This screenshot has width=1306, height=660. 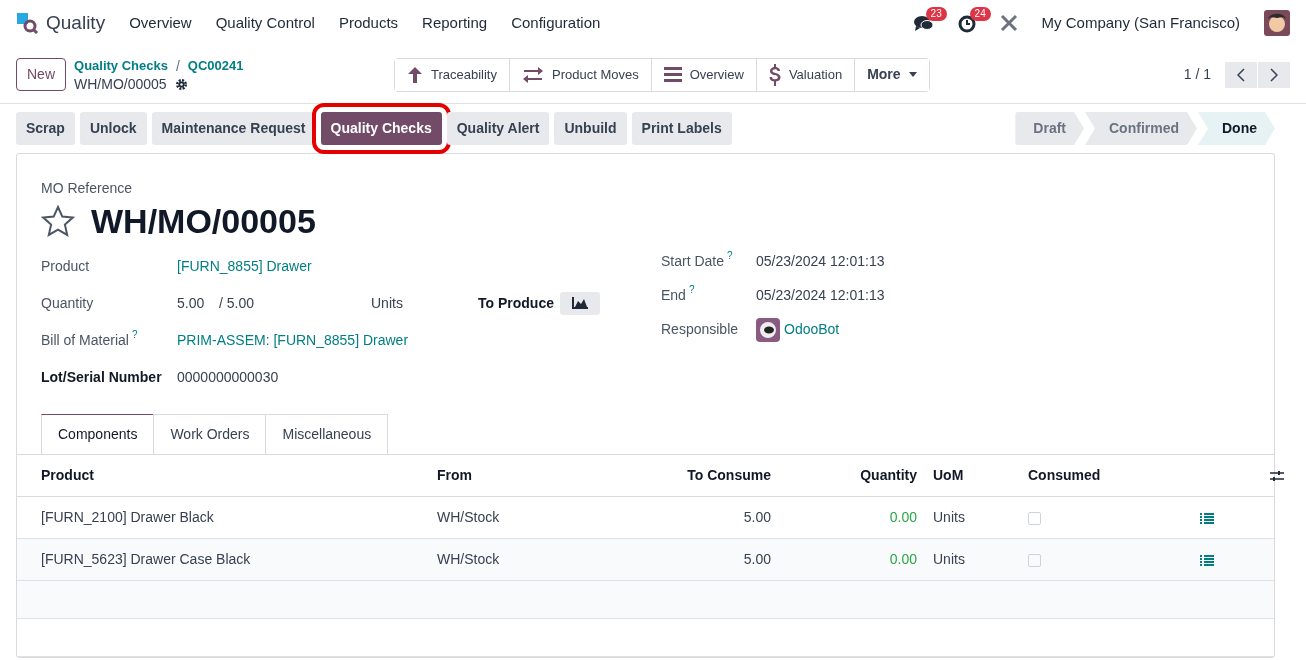 What do you see at coordinates (41, 74) in the screenshot?
I see `new-button: New` at bounding box center [41, 74].